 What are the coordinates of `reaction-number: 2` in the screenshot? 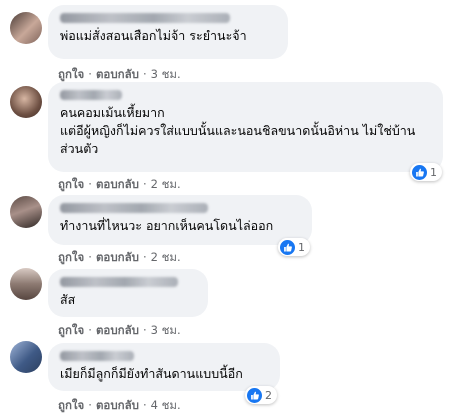 It's located at (268, 395).